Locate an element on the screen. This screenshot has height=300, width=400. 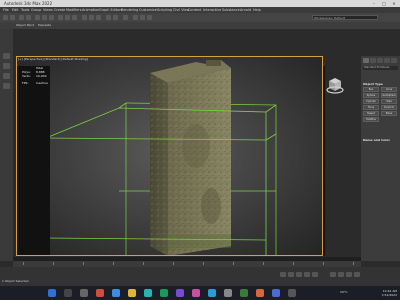
create-tab-icon is located at coordinates (366, 60).